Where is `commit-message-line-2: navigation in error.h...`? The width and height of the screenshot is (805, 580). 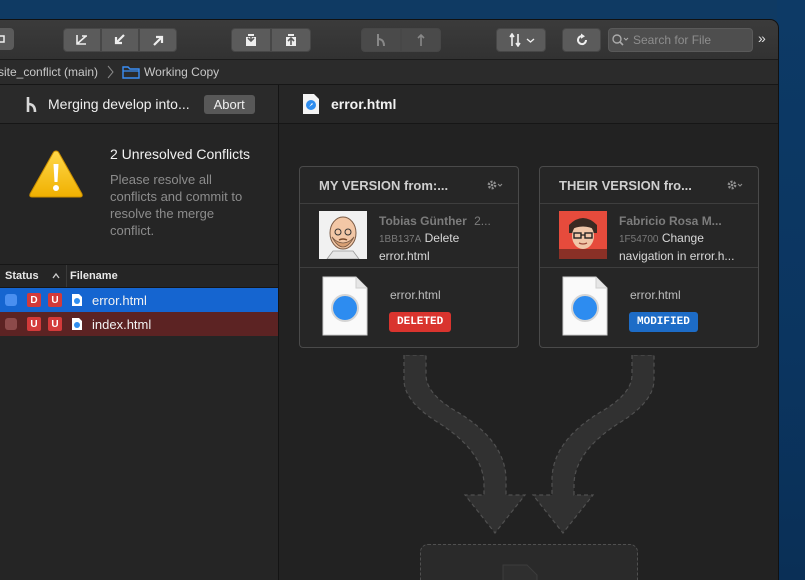
commit-message-line-2: navigation in error.h... is located at coordinates (677, 256).